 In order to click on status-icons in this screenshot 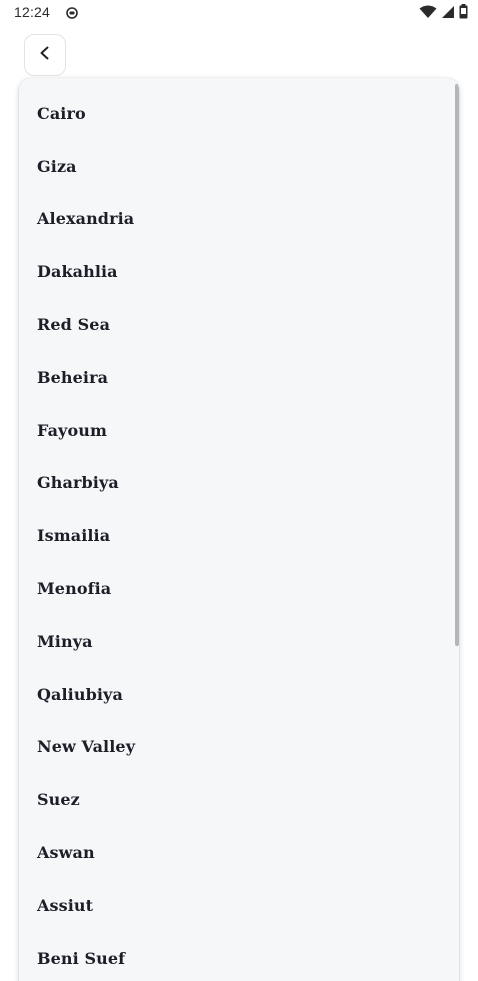, I will do `click(443, 14)`.